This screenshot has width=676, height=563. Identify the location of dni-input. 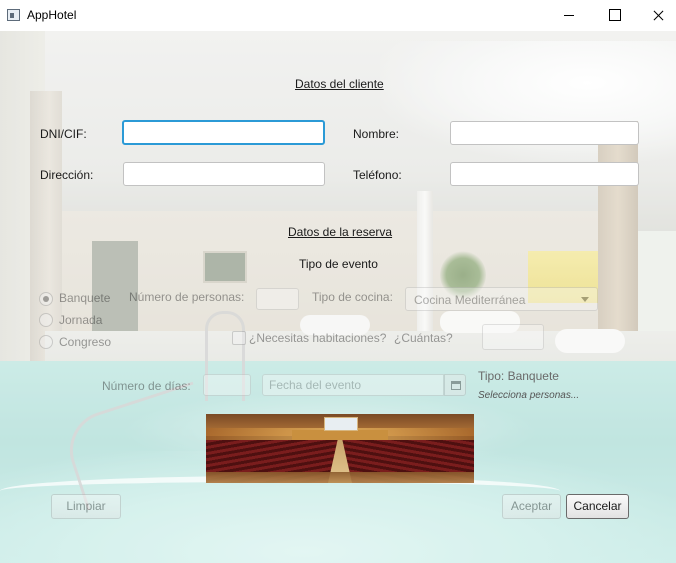
(223, 132).